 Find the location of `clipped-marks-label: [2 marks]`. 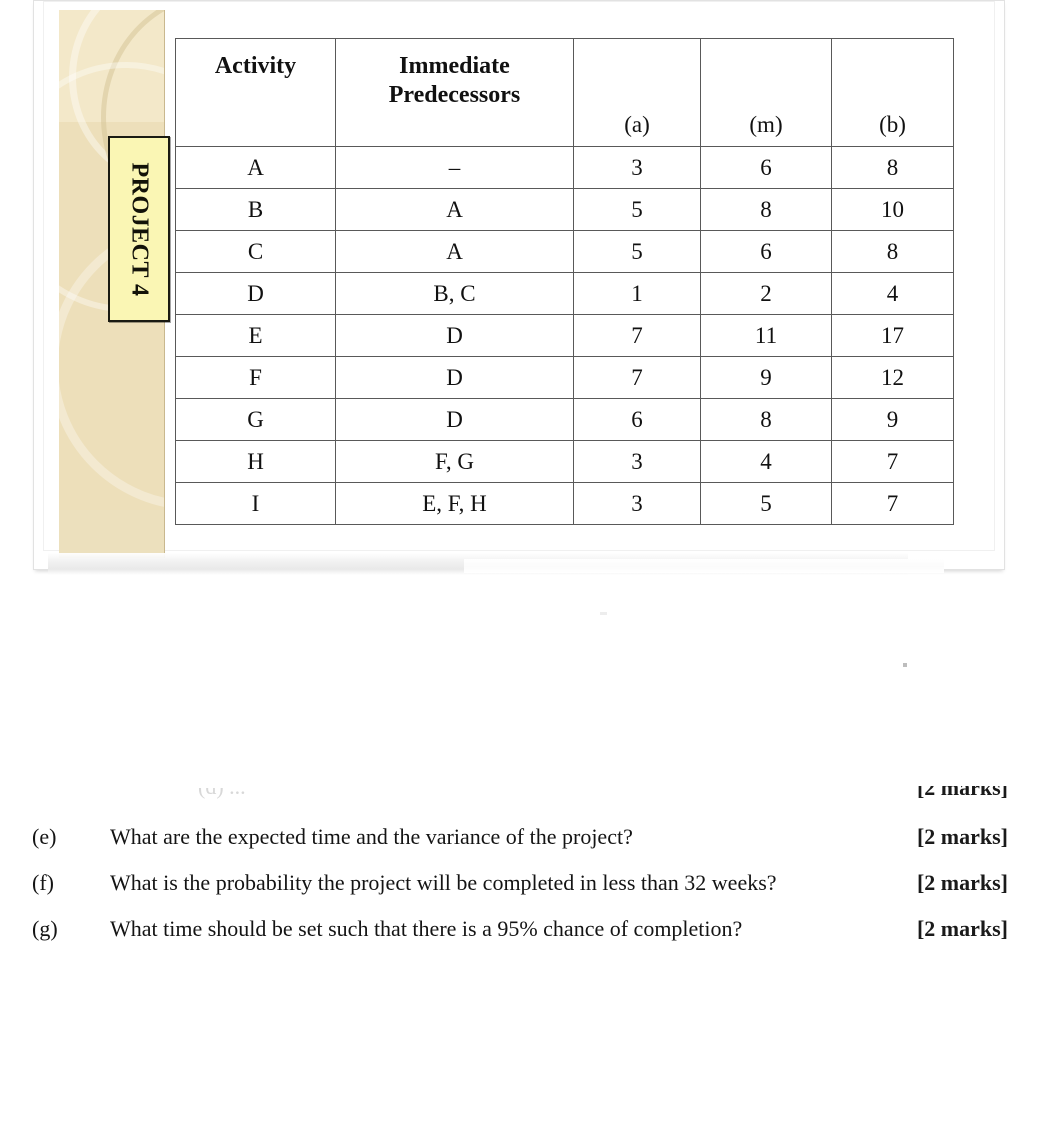

clipped-marks-label: [2 marks] is located at coordinates (962, 793).